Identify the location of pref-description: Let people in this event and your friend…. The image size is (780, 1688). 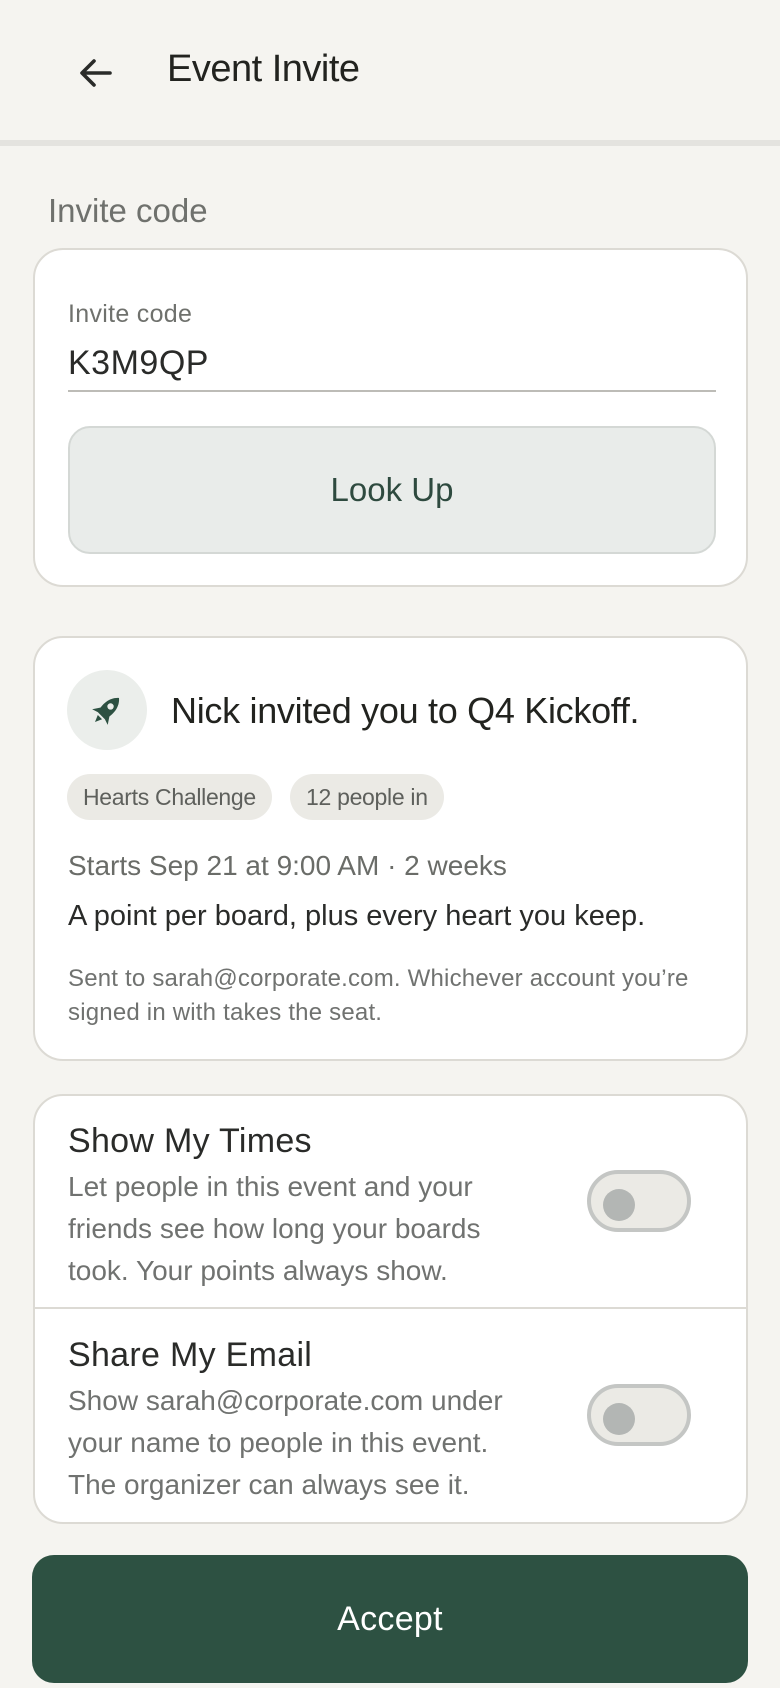
(274, 1228).